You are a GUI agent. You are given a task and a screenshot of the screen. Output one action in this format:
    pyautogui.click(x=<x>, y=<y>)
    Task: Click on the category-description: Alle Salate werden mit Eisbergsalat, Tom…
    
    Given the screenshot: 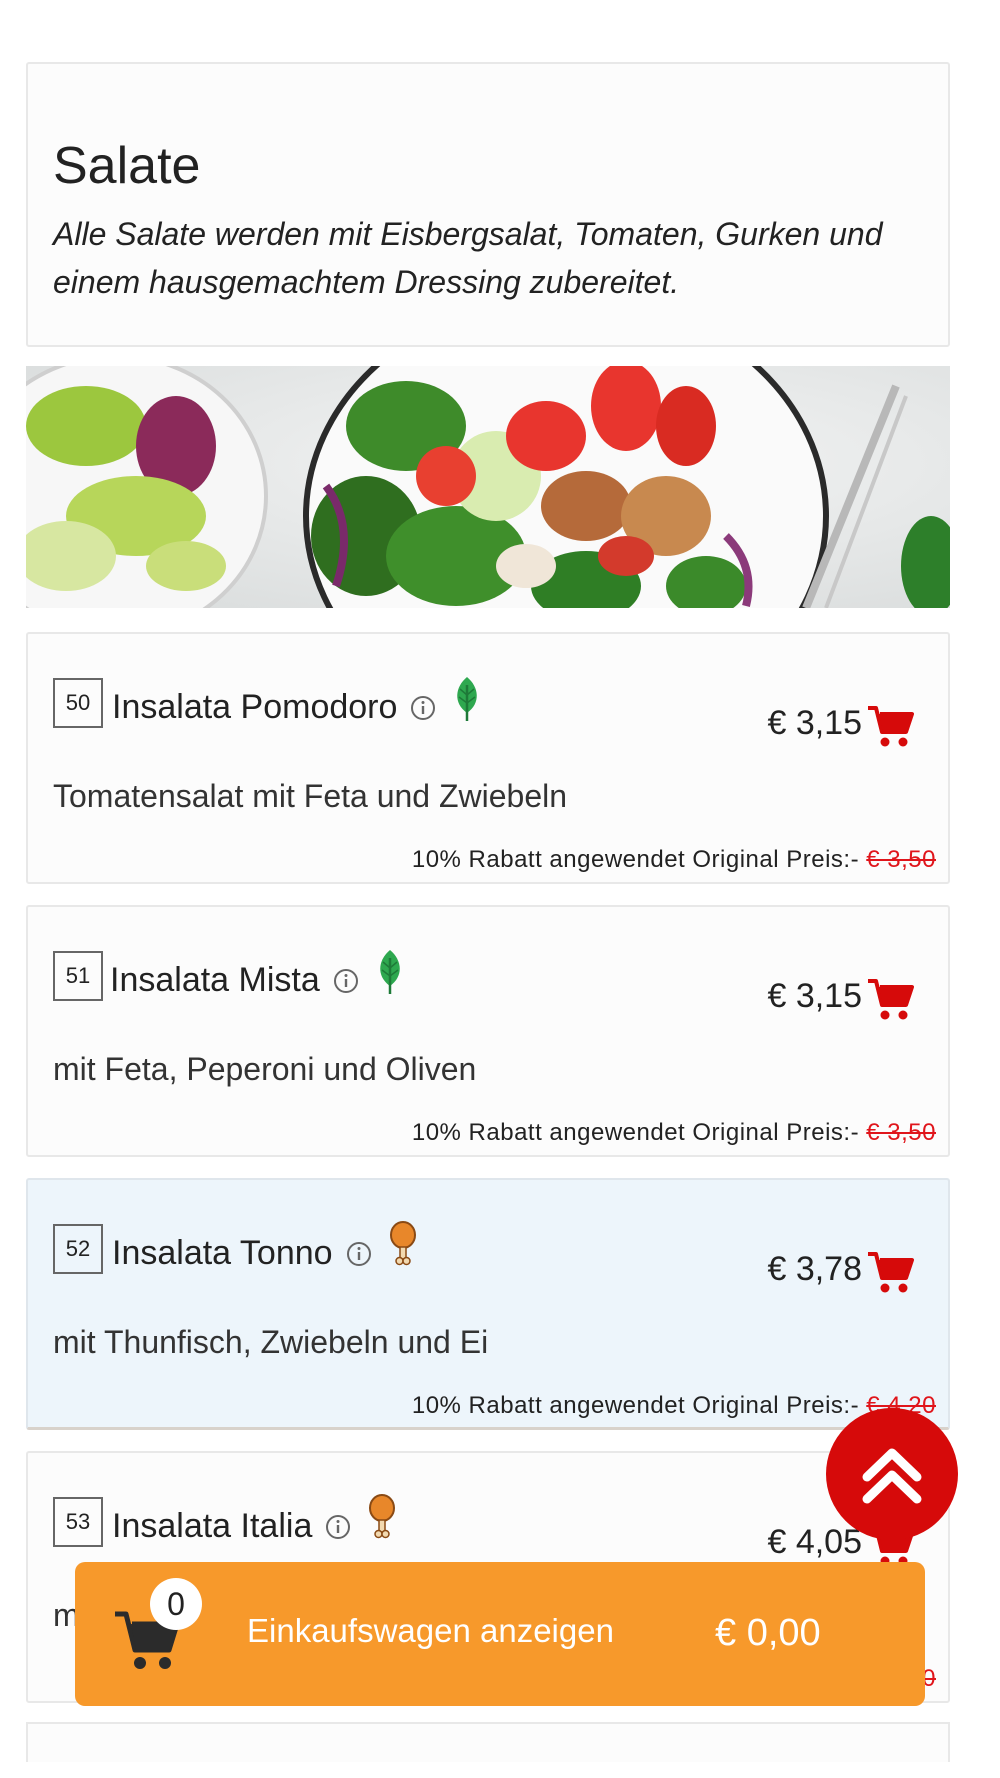 What is the action you would take?
    pyautogui.click(x=468, y=258)
    